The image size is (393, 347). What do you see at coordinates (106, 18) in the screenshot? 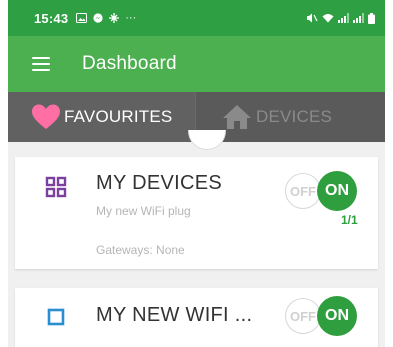
I see `status-notification-icons: ···` at bounding box center [106, 18].